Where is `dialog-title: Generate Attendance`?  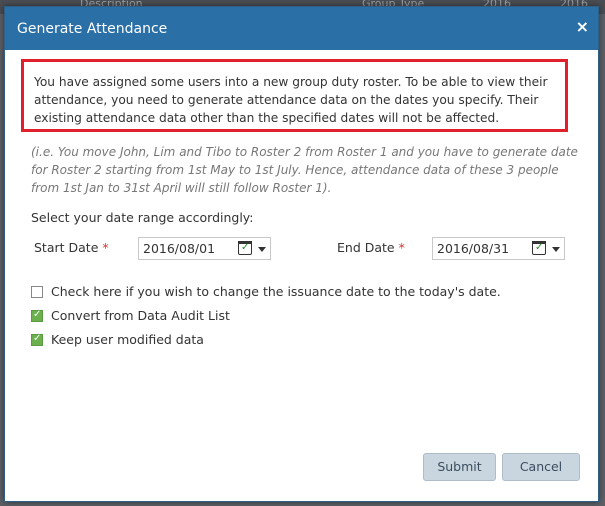
dialog-title: Generate Attendance is located at coordinates (92, 29).